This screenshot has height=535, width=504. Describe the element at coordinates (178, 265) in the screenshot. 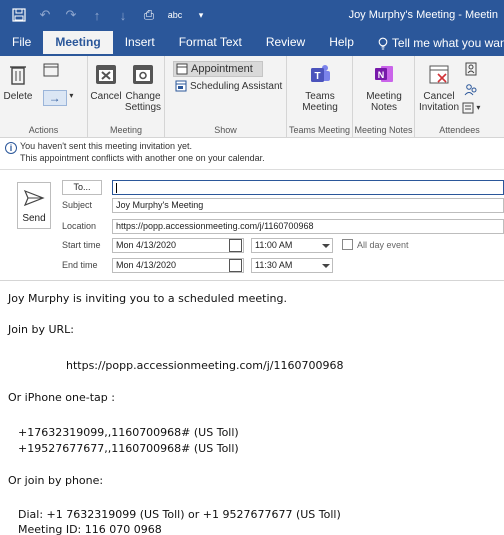

I see `end-date-field: Mon 4/13/2020` at that location.